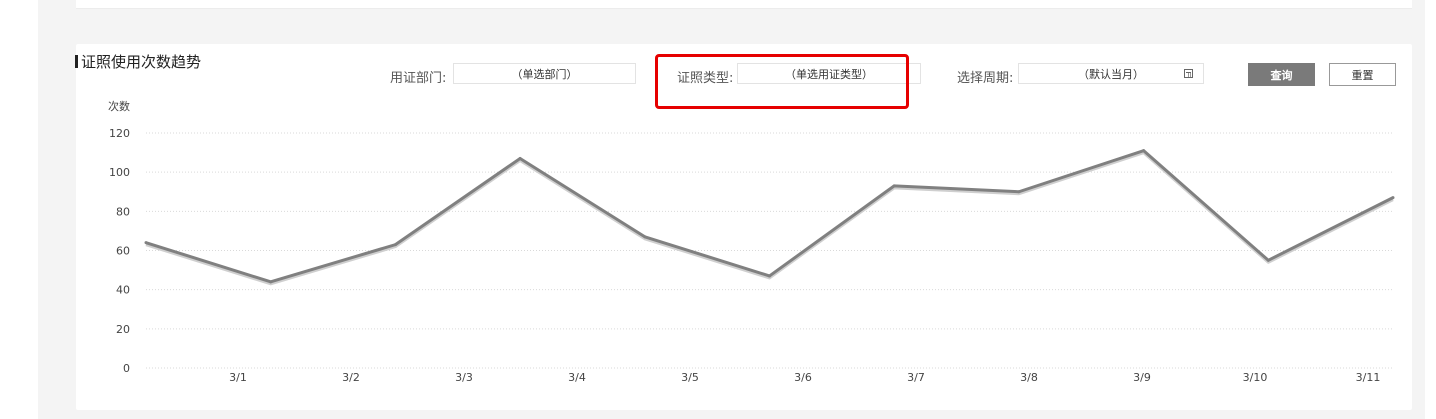 The image size is (1436, 419). I want to click on x-tick-label: 3/3, so click(464, 377).